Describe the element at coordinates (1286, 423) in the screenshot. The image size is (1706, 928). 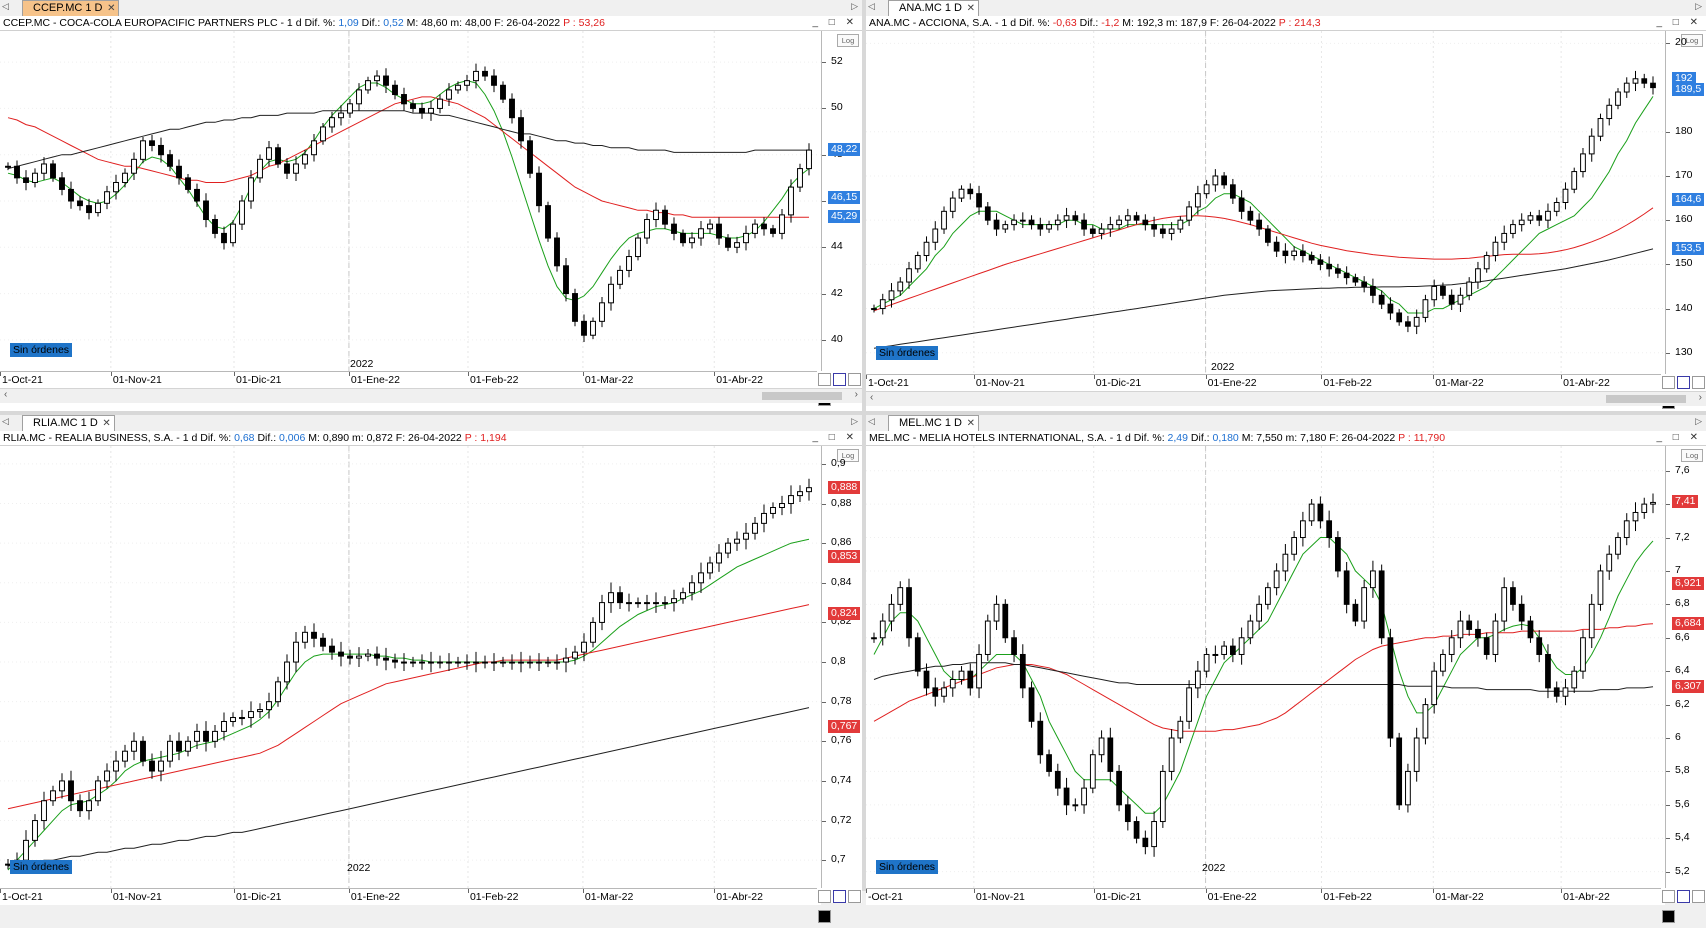
I see `tab-bar: ◁ MEL.MC 1 D ✕ ▷` at that location.